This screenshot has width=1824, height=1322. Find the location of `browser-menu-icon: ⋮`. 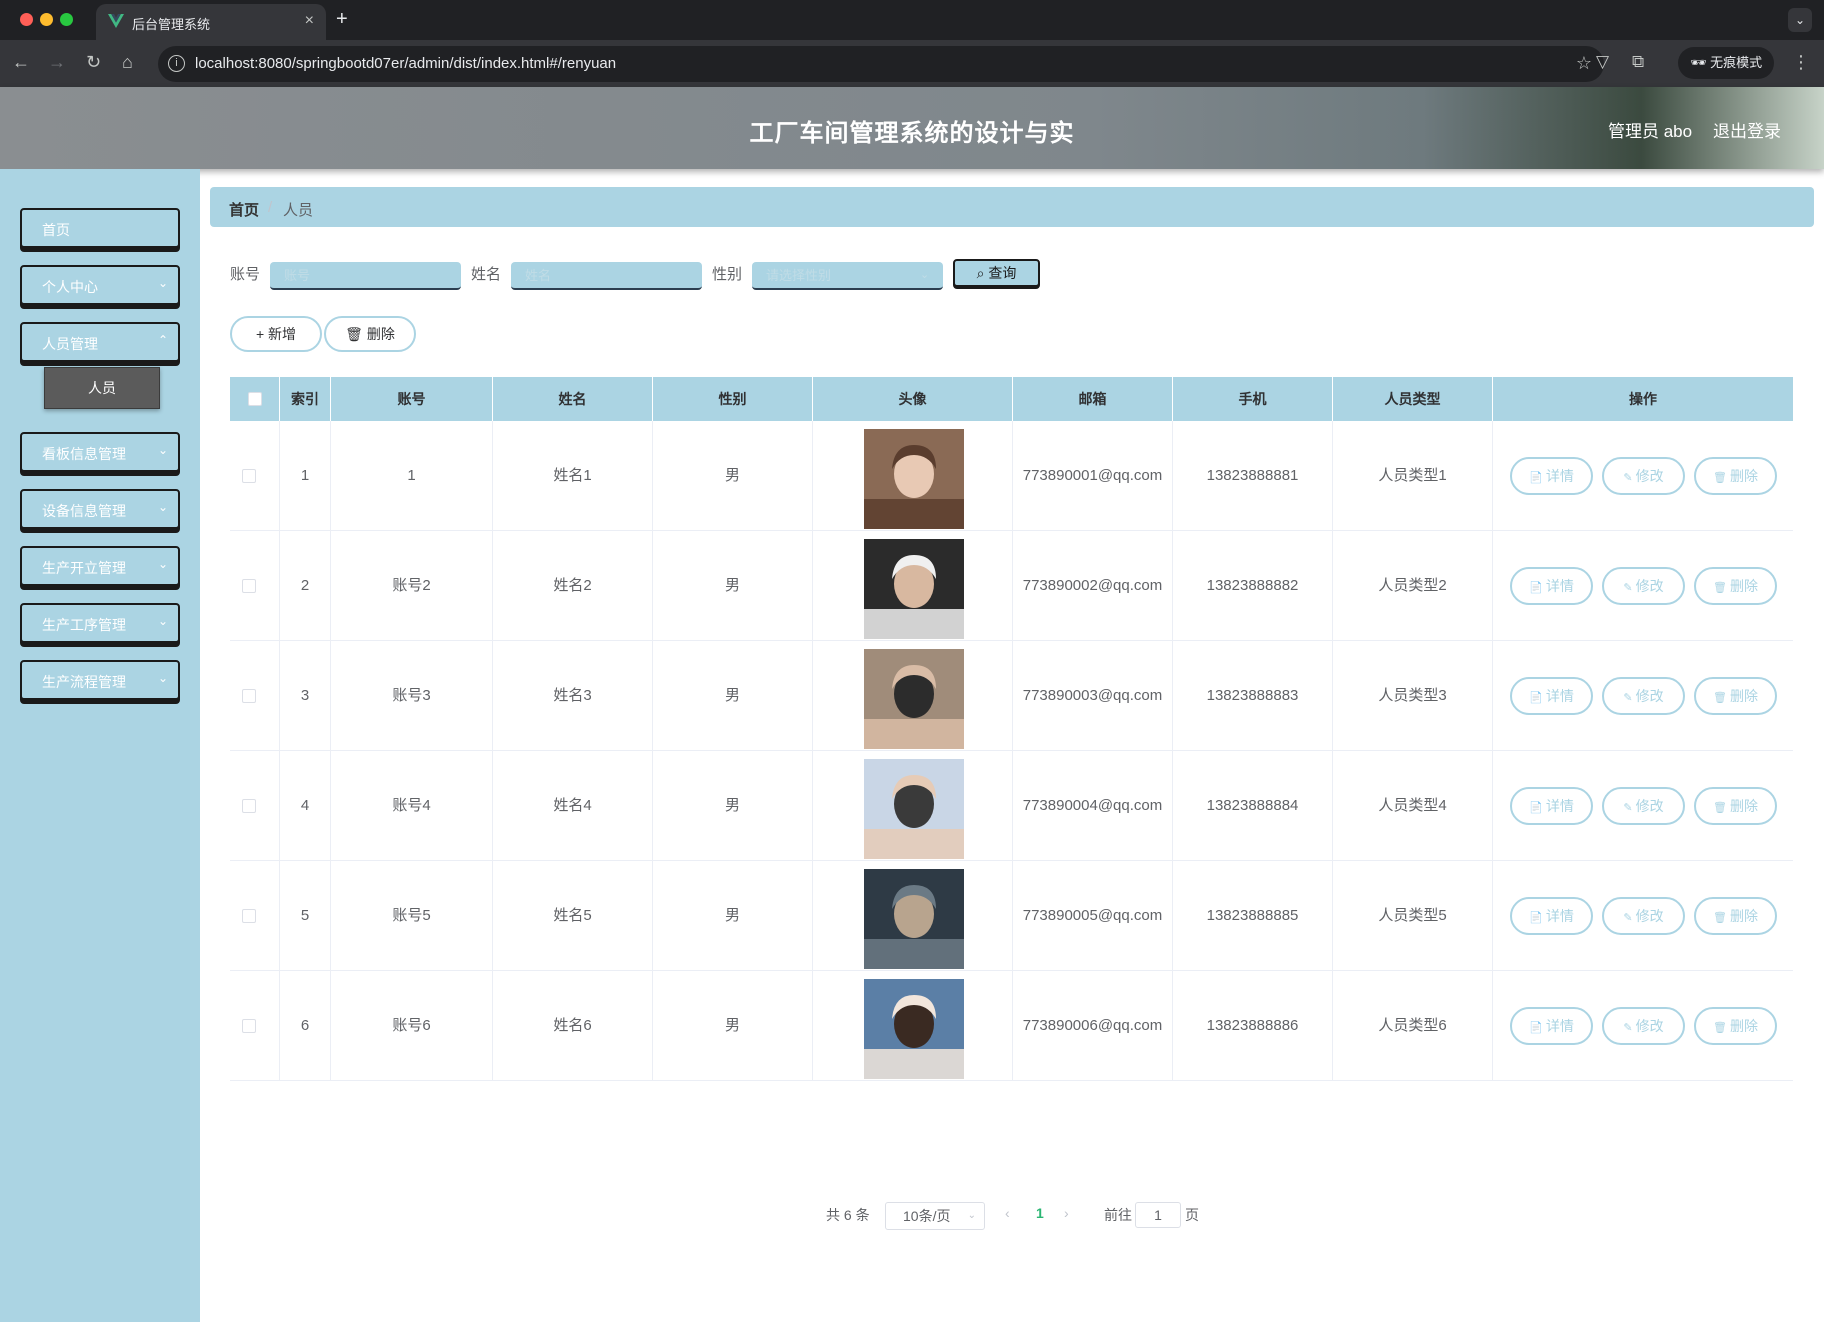

browser-menu-icon: ⋮ is located at coordinates (1801, 62).